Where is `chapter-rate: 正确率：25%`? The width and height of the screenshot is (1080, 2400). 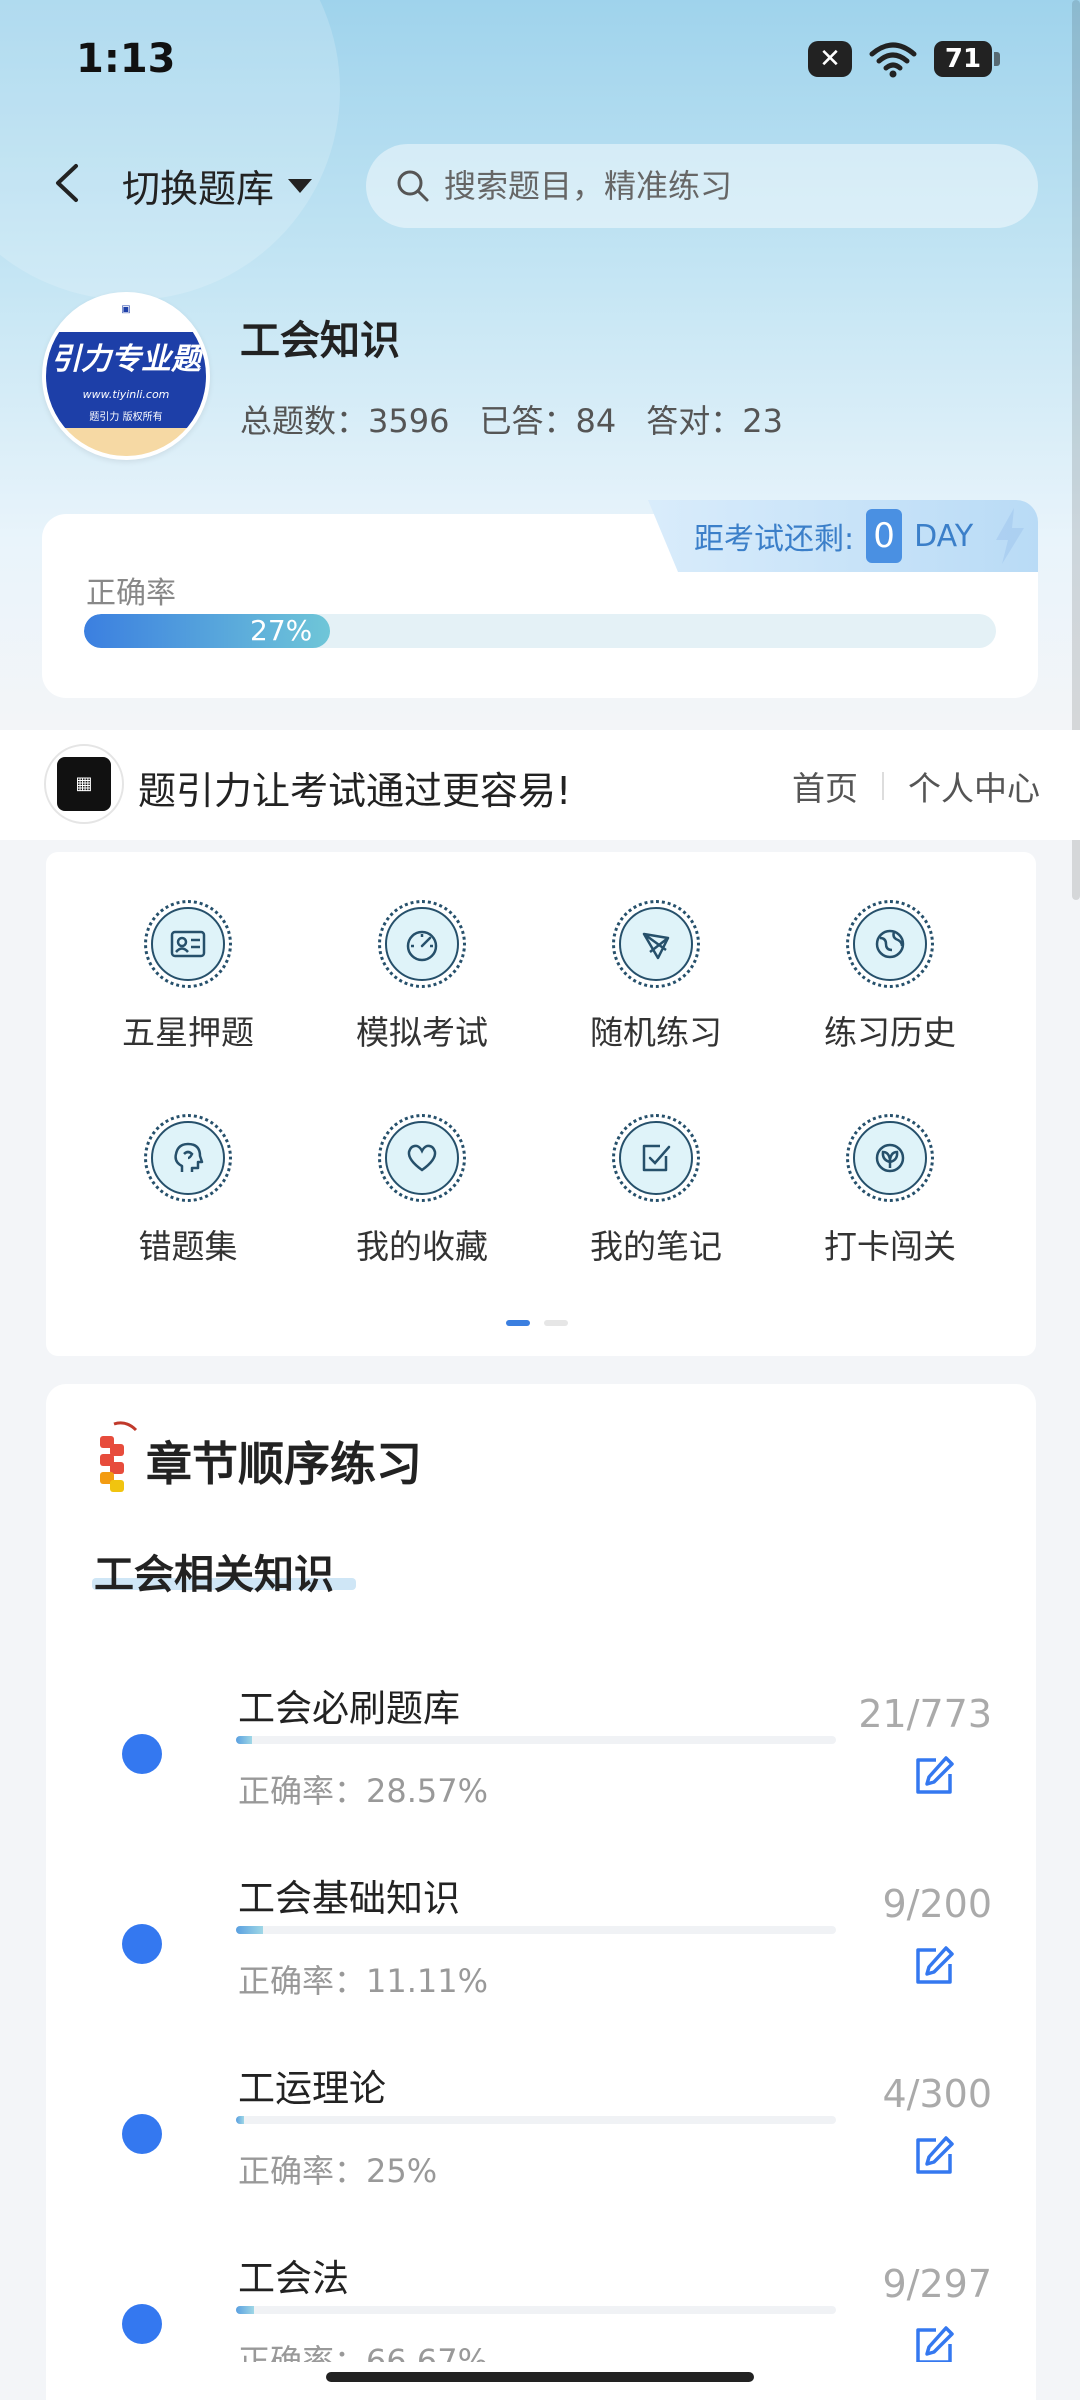
chapter-rate: 正确率：25% is located at coordinates (338, 2171).